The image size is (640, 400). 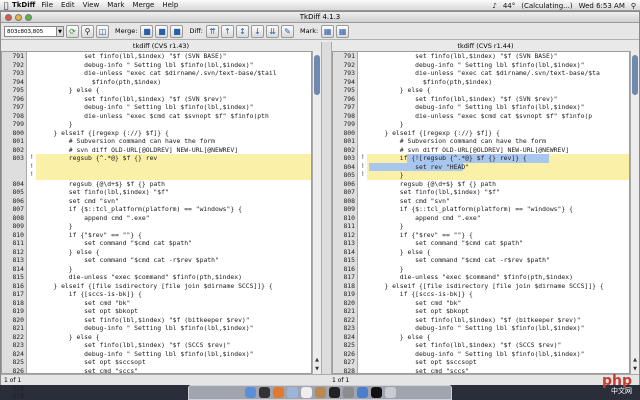 What do you see at coordinates (390, 392) in the screenshot?
I see `trash-icon` at bounding box center [390, 392].